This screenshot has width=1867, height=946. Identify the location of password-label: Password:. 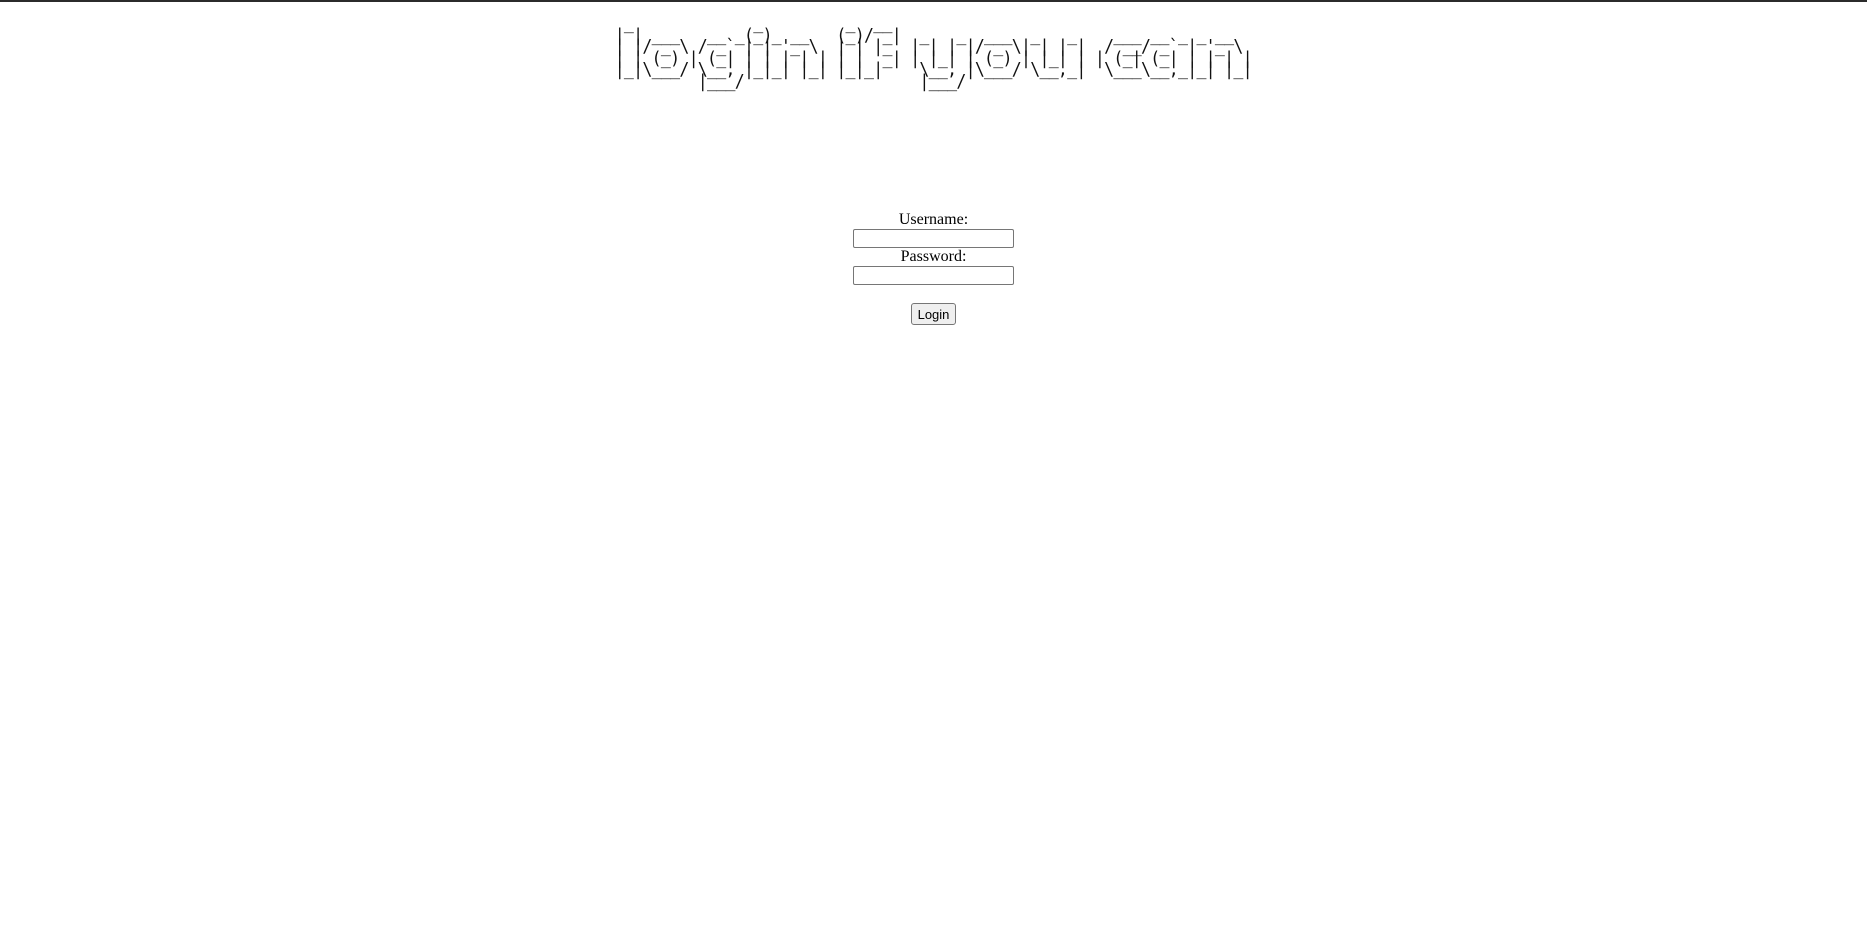
(933, 256).